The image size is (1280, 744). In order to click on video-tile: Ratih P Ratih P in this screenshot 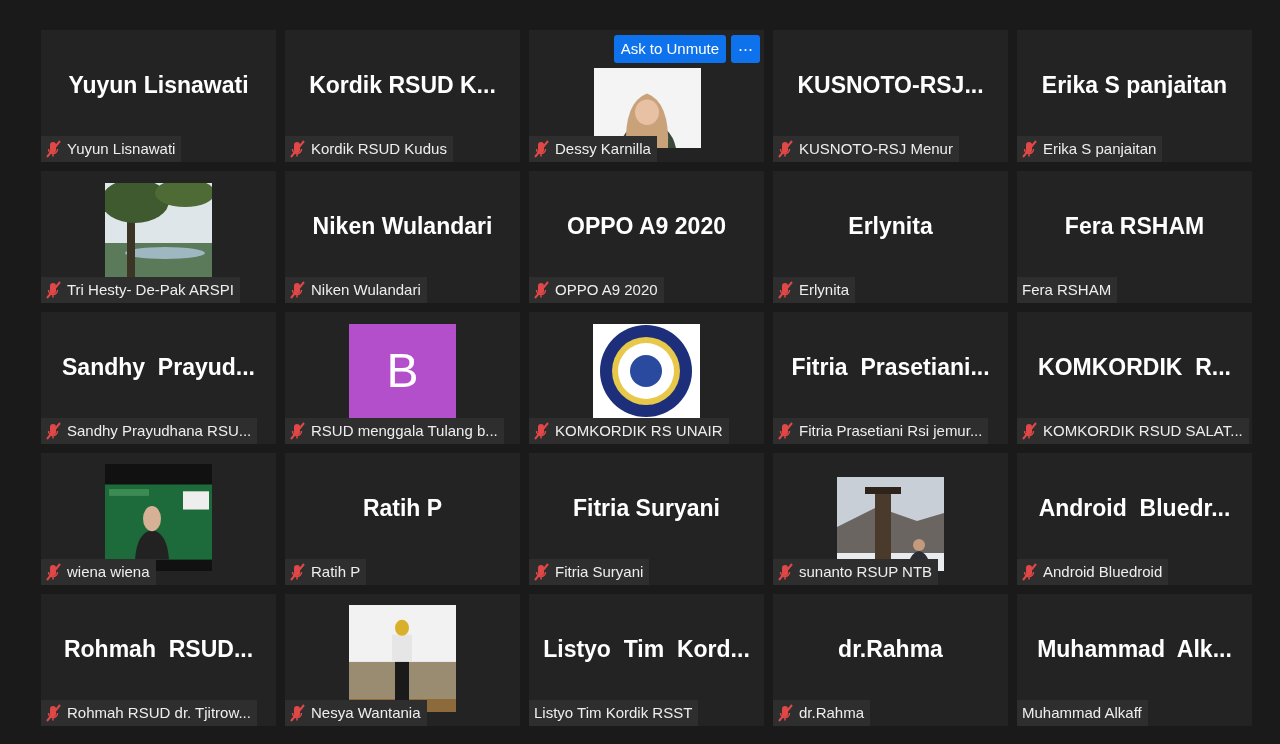, I will do `click(402, 519)`.